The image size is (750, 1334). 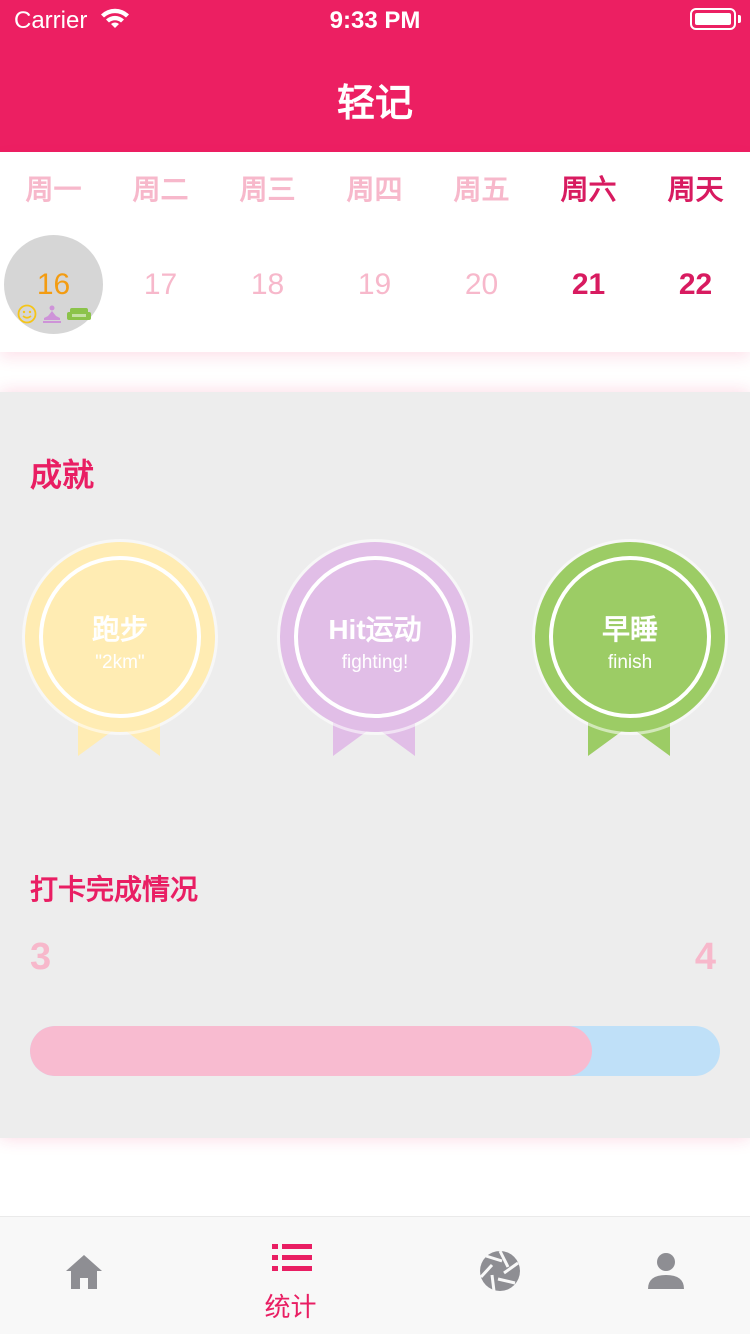 I want to click on day-number: 22, so click(x=695, y=284).